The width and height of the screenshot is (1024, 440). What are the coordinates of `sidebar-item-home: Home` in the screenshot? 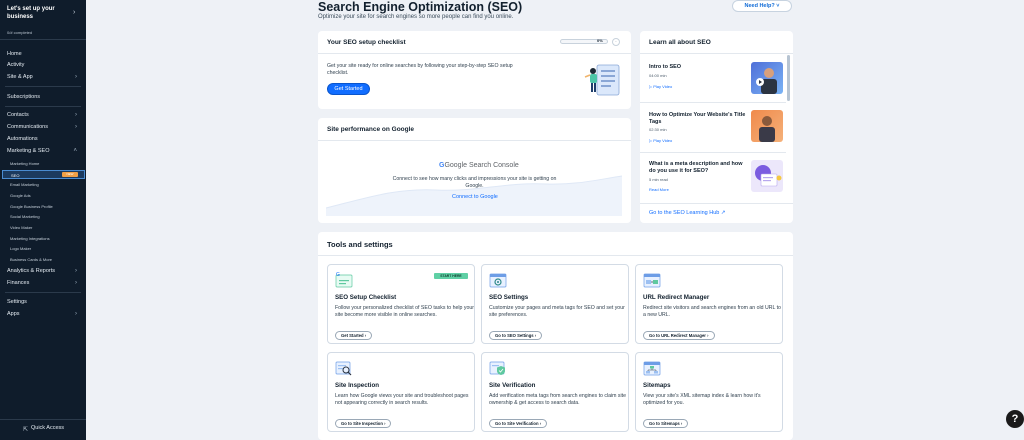 It's located at (43, 54).